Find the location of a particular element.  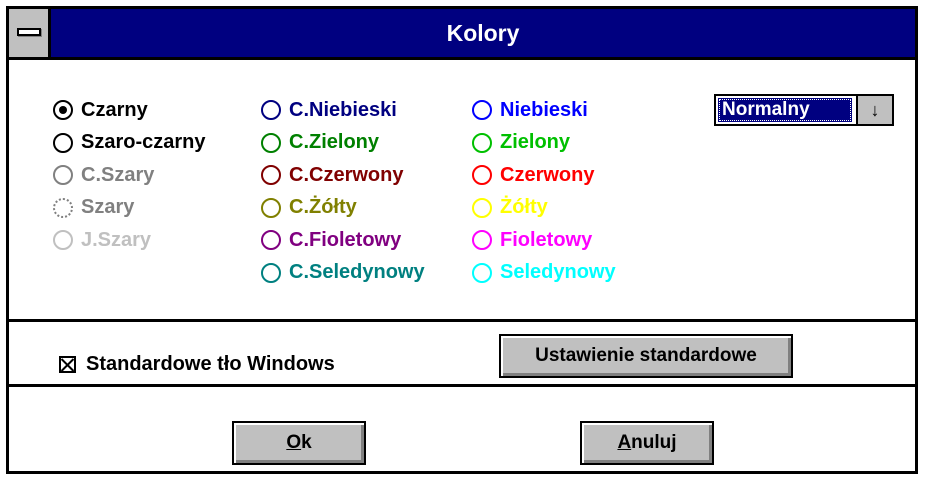

cancel-label: Anuluj is located at coordinates (647, 442).